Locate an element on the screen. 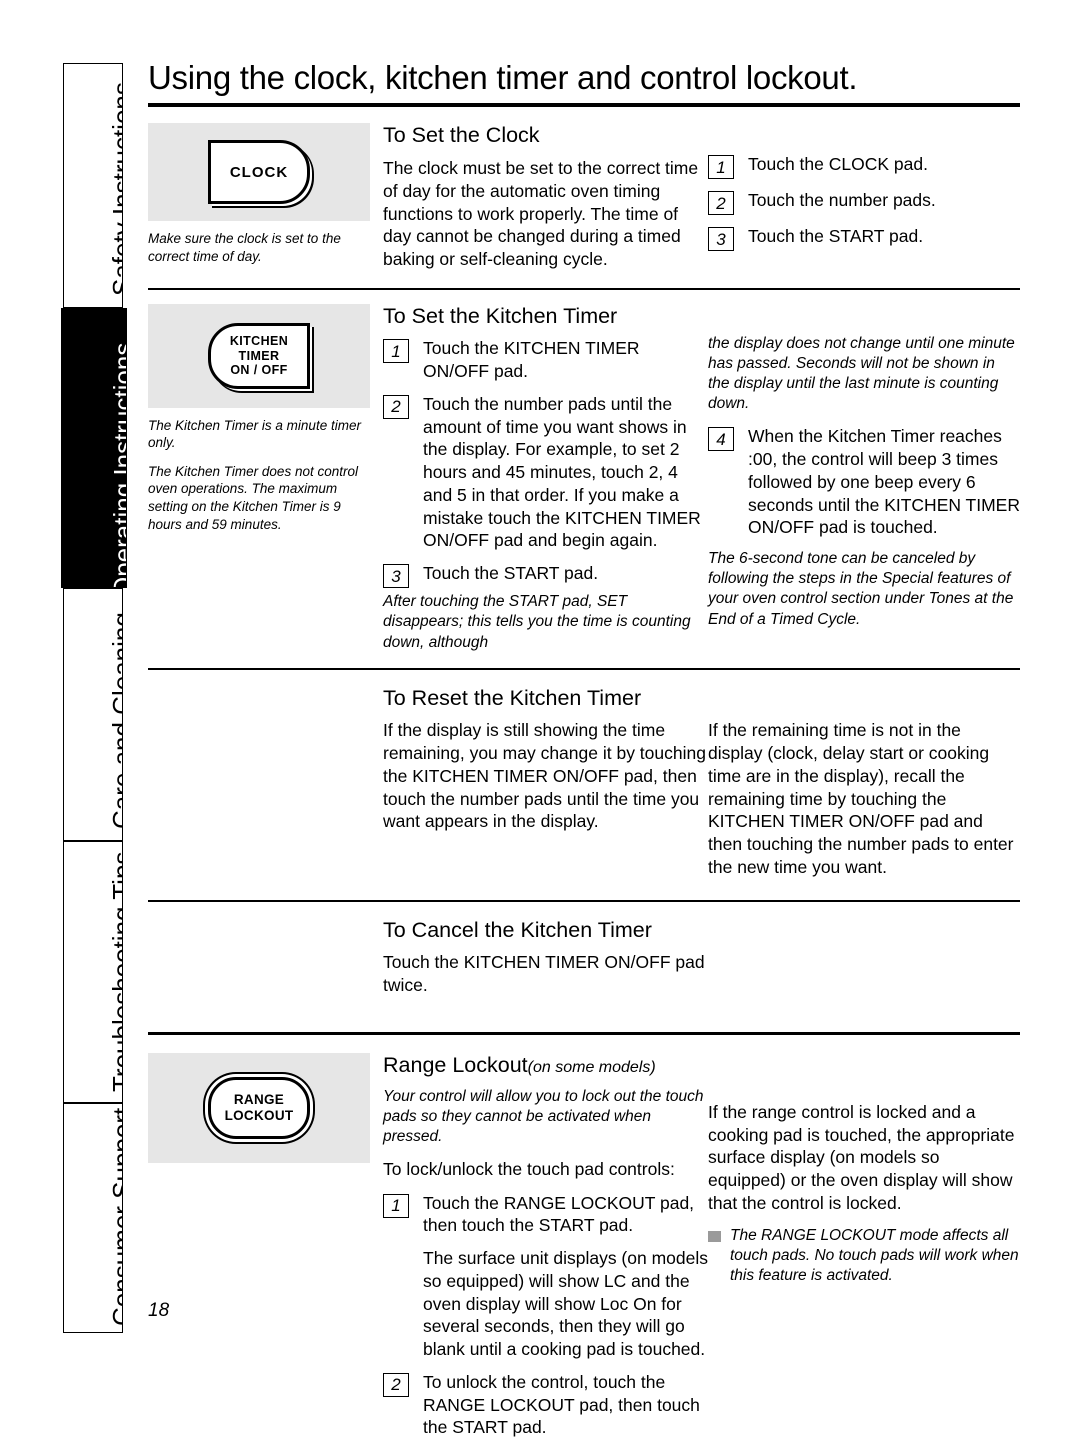  reset-timer-heading: To Reset the Kitchen Timer is located at coordinates (512, 697).